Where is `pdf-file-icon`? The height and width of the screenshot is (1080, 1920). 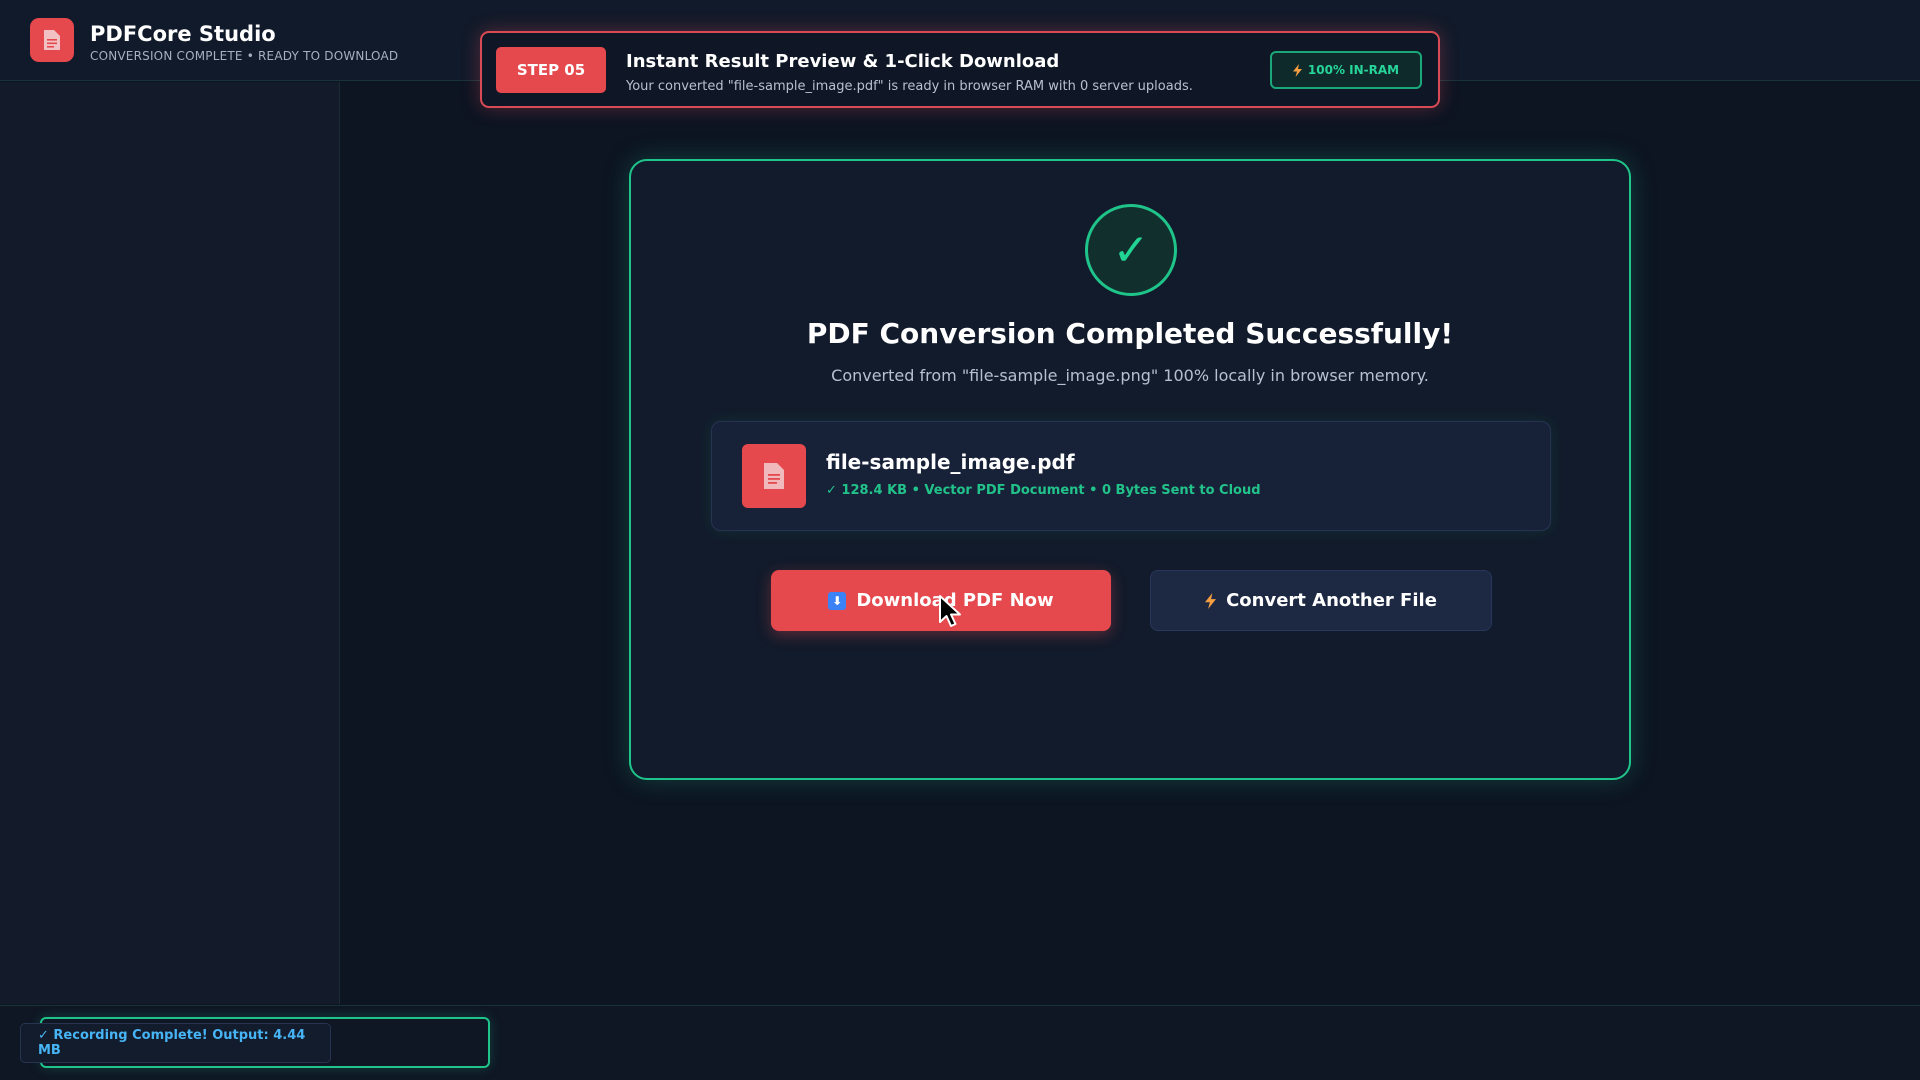
pdf-file-icon is located at coordinates (774, 476).